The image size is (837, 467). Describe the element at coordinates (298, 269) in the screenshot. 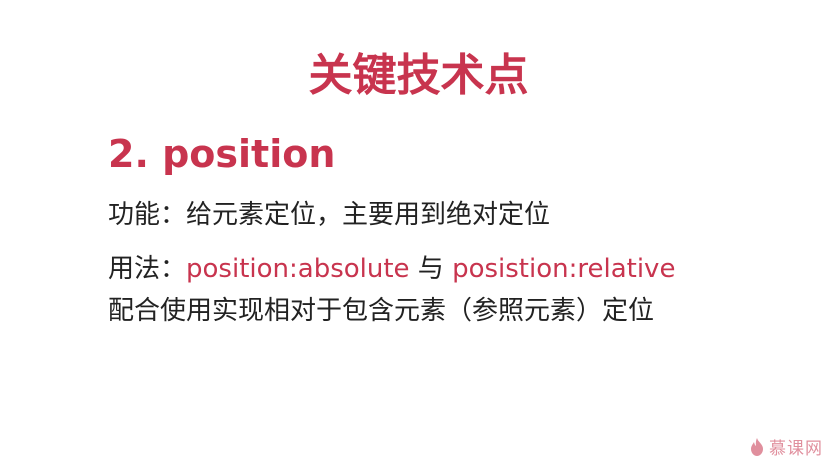

I see `usage-code-absolute: position:absolute` at that location.